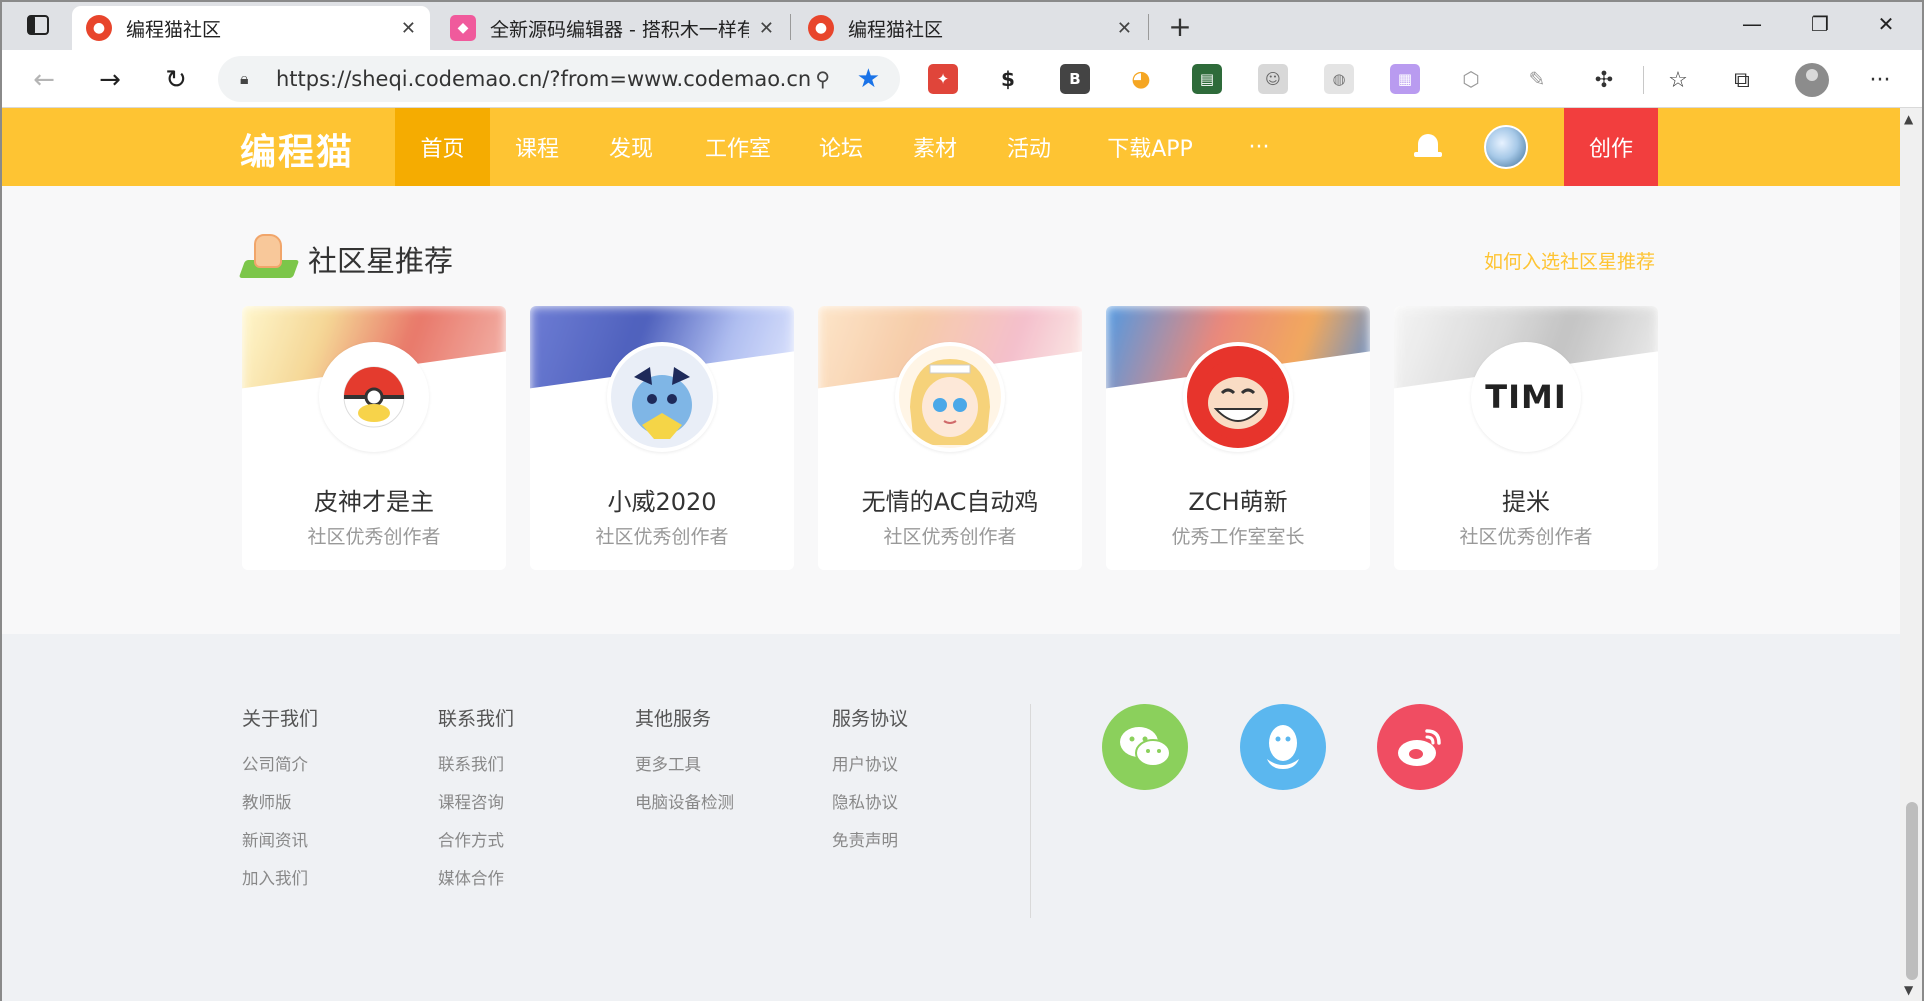  I want to click on qq-icon, so click(1283, 747).